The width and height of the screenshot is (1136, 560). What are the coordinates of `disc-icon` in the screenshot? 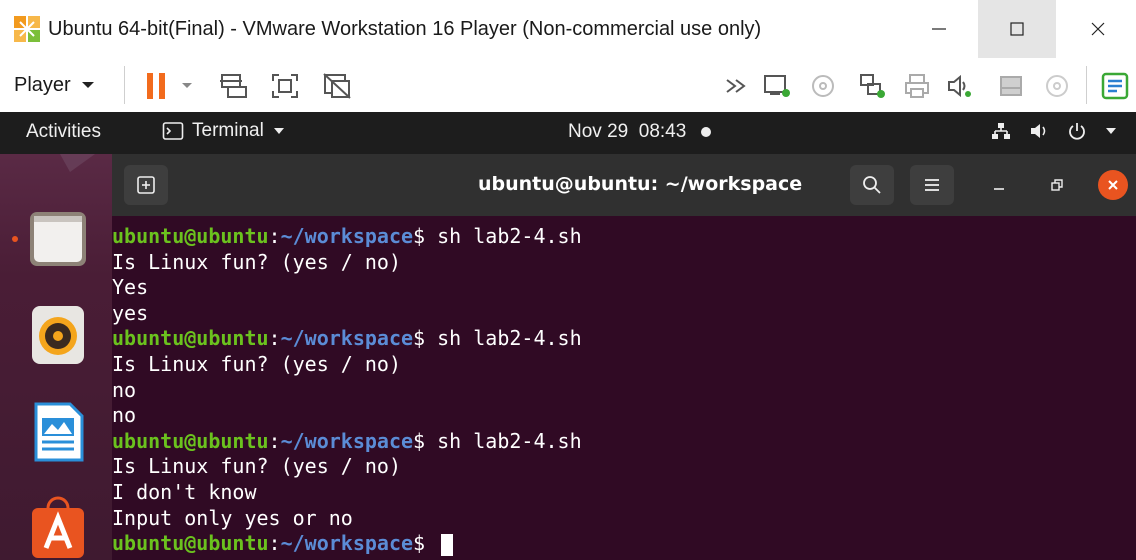 It's located at (1057, 86).